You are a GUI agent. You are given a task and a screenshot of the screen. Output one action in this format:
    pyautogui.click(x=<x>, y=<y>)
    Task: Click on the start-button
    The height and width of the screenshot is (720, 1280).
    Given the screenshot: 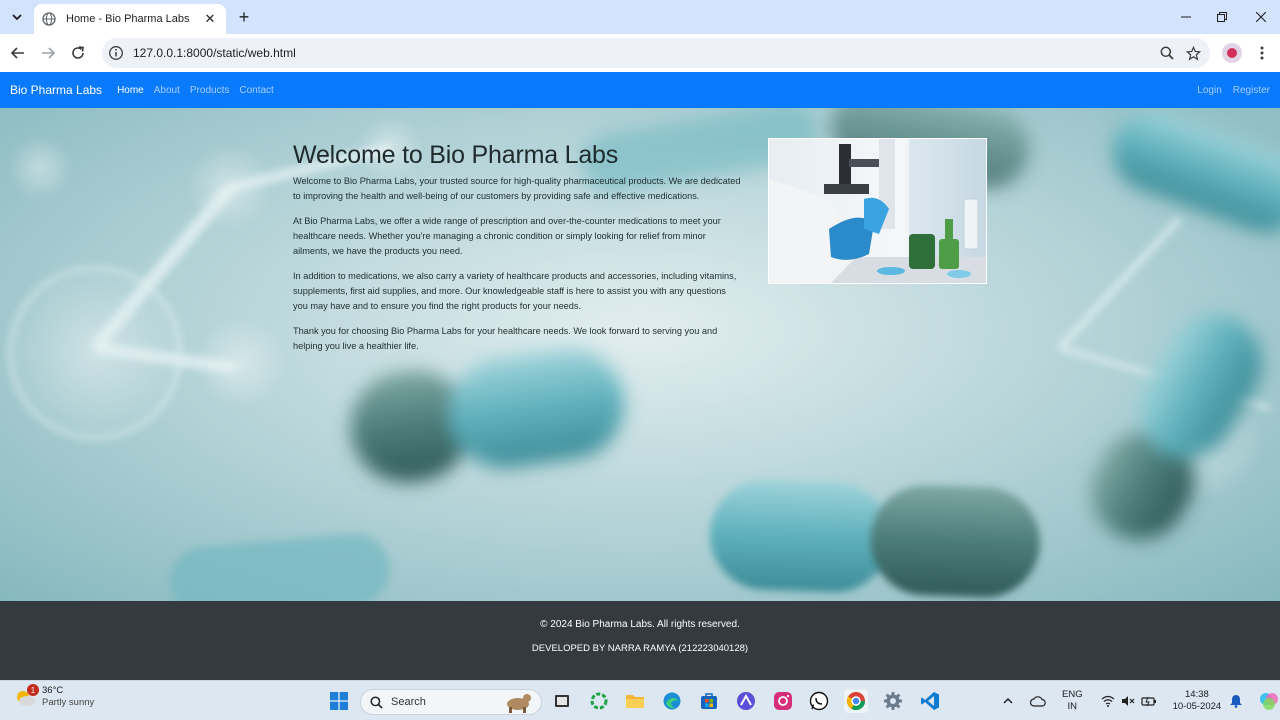 What is the action you would take?
    pyautogui.click(x=339, y=701)
    